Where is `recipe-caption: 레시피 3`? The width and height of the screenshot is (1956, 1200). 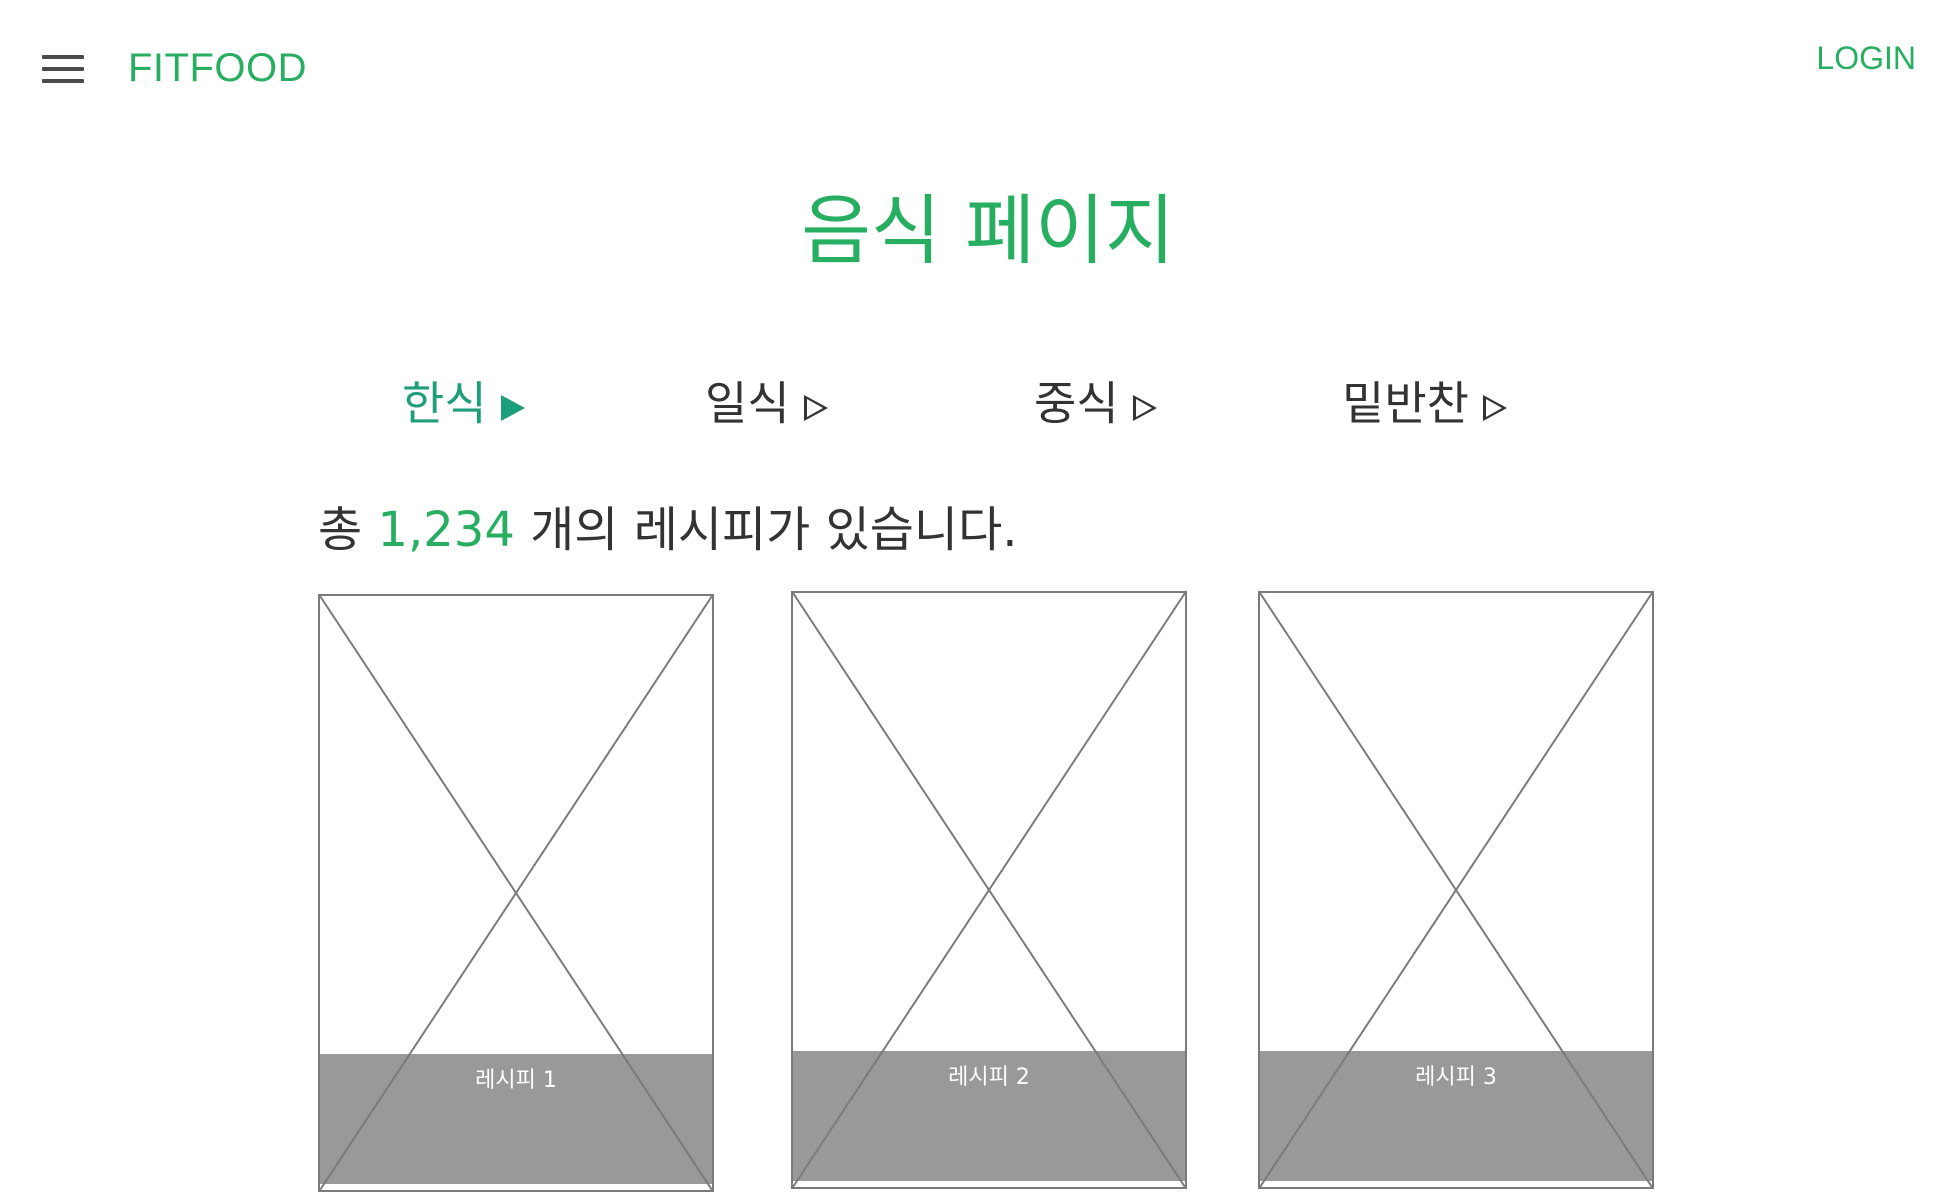 recipe-caption: 레시피 3 is located at coordinates (1456, 1116).